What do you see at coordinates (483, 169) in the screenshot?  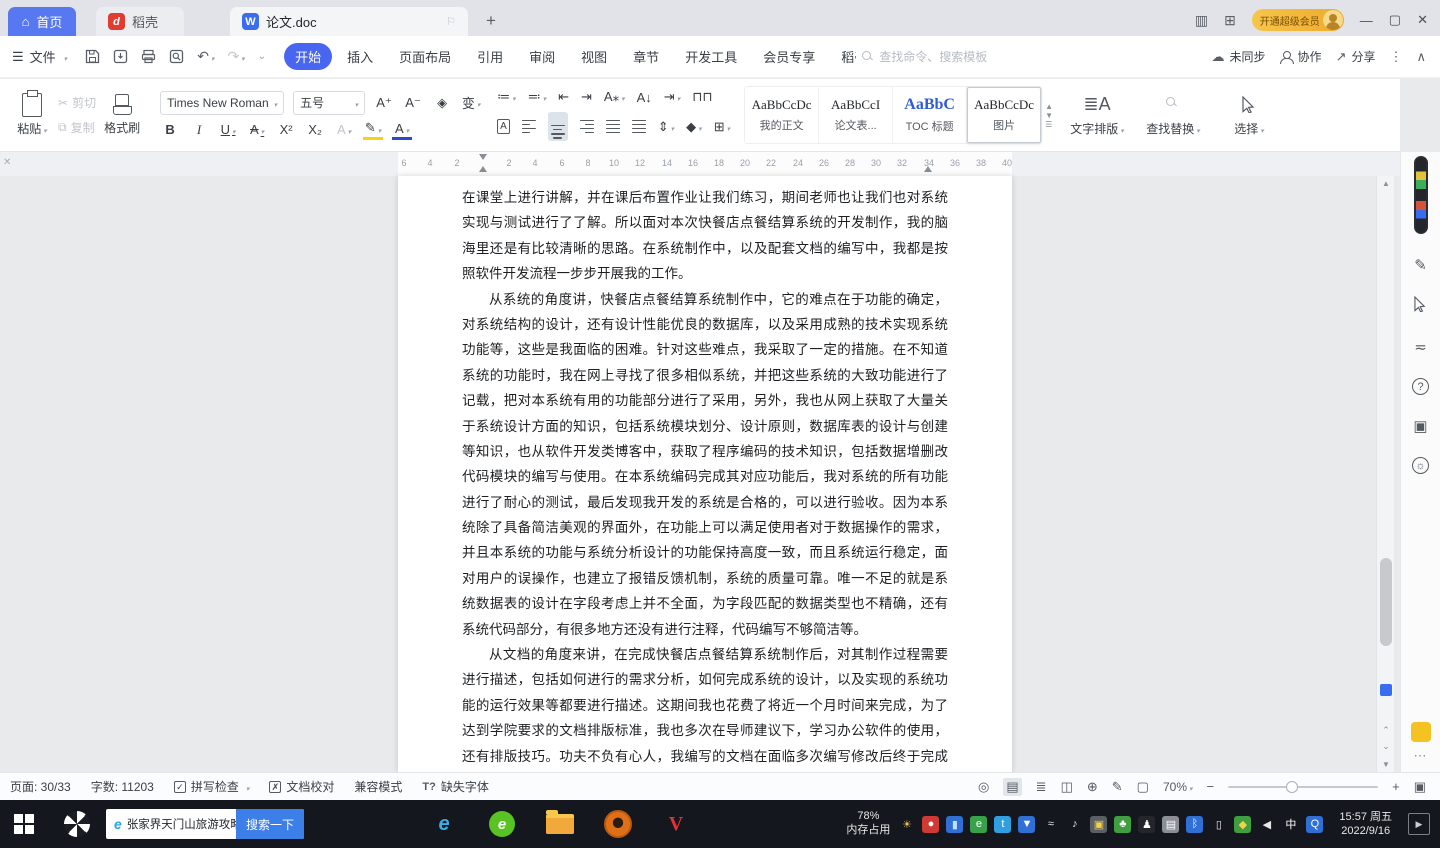 I see `left-indent-marker` at bounding box center [483, 169].